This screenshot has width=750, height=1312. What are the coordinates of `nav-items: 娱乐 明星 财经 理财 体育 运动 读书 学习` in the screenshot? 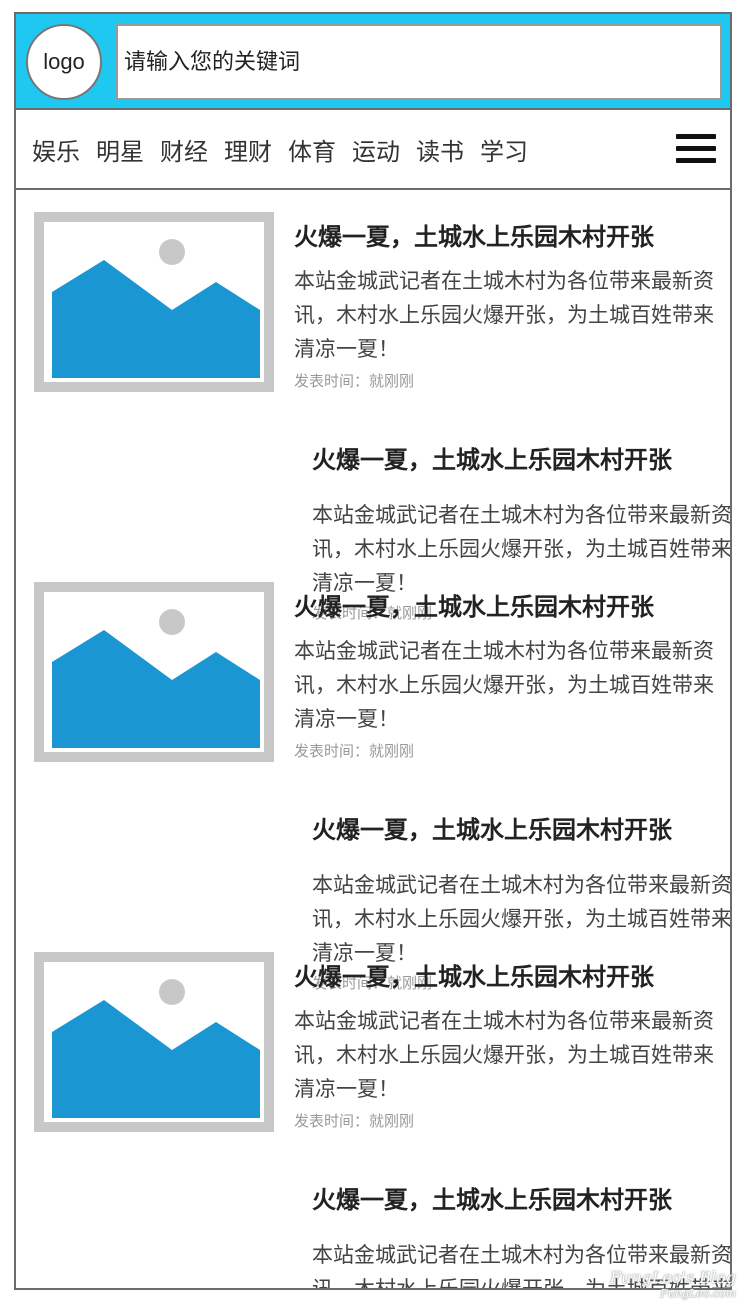 It's located at (288, 149).